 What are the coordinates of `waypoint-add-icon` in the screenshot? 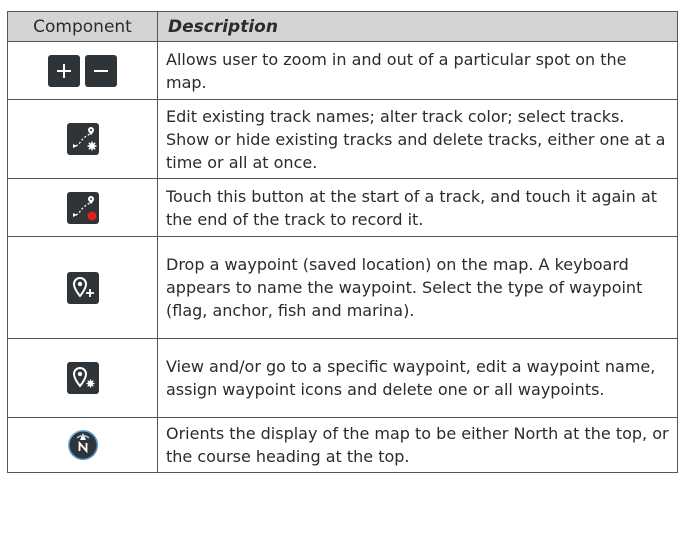 It's located at (82, 287).